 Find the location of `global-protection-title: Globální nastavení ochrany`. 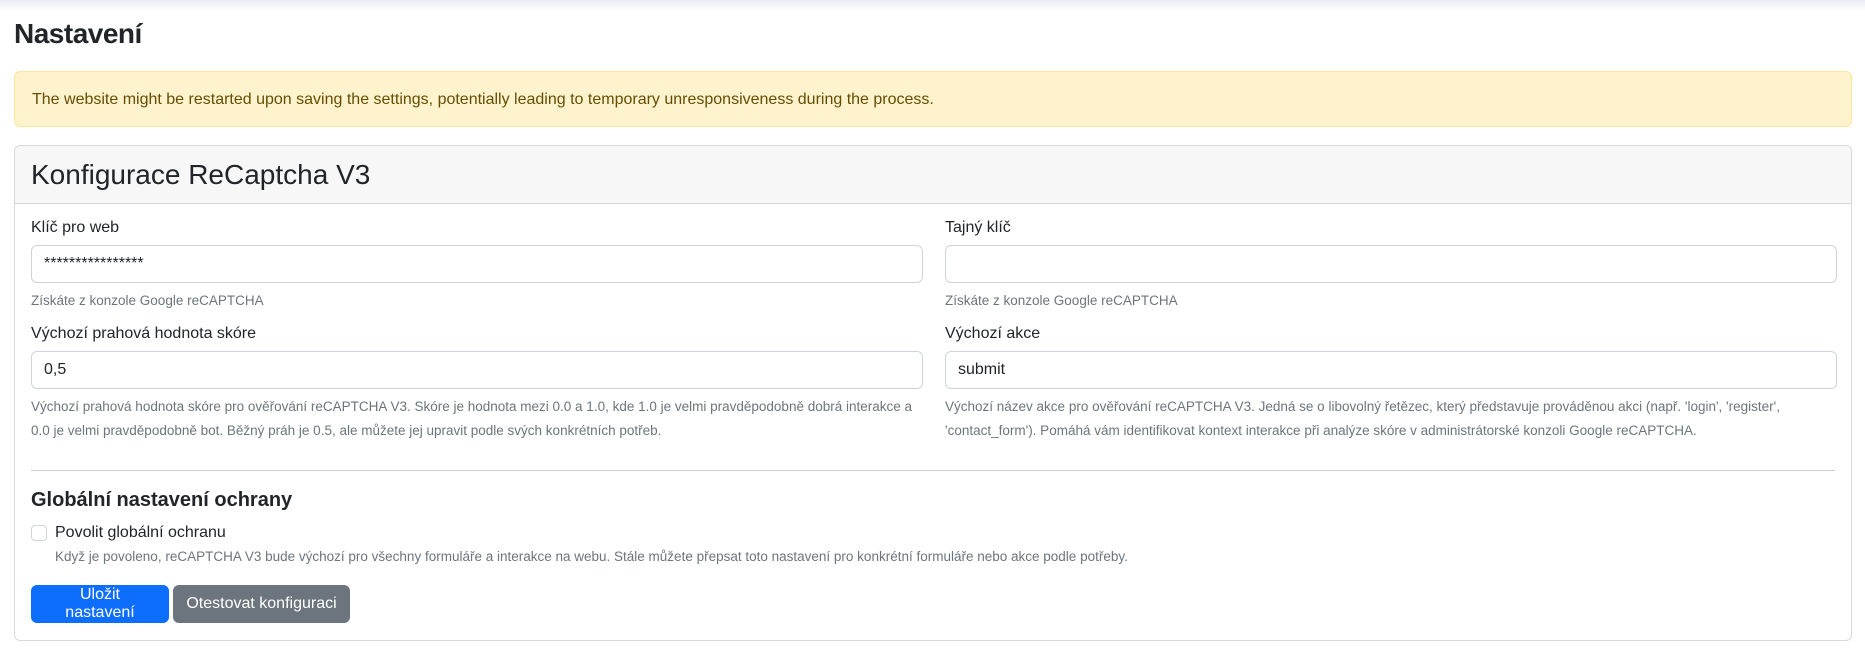

global-protection-title: Globální nastavení ochrany is located at coordinates (162, 500).